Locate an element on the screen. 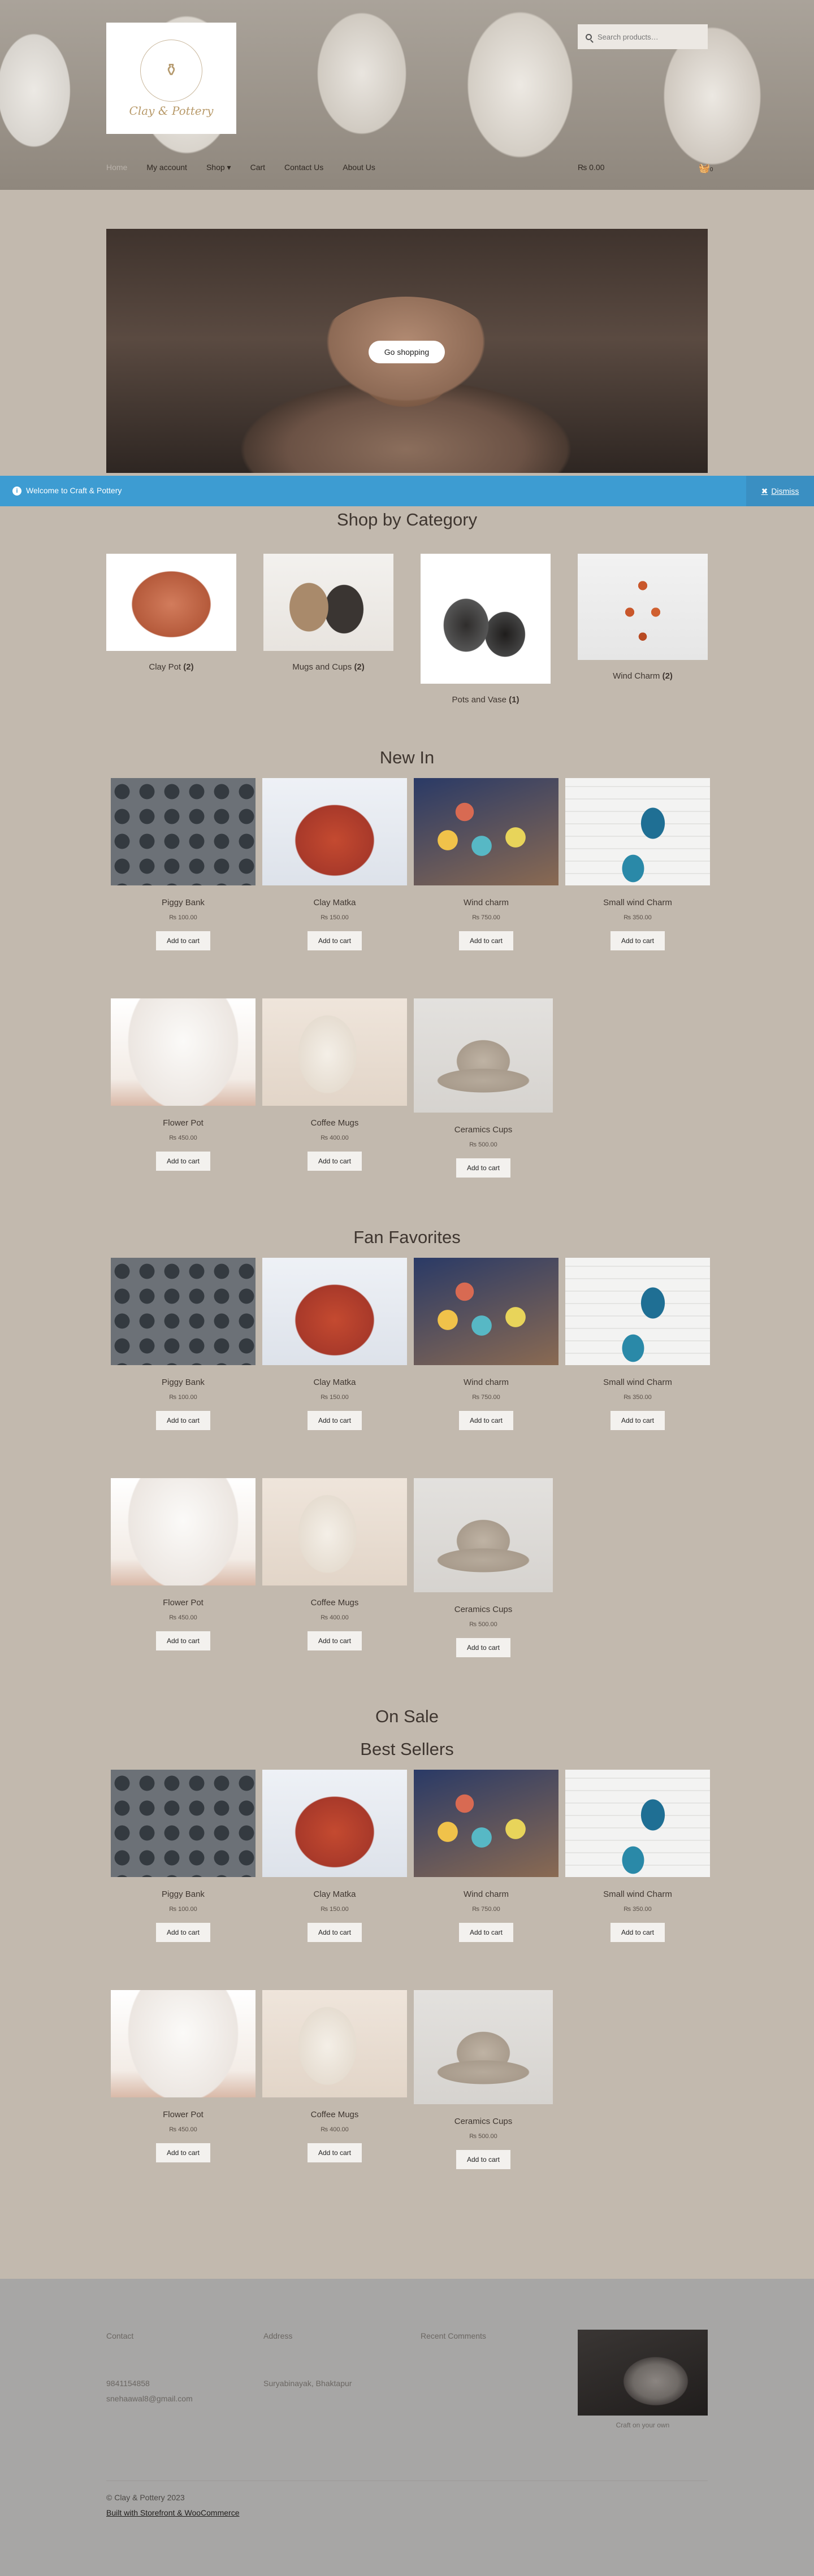  info-icon: i is located at coordinates (16, 491).